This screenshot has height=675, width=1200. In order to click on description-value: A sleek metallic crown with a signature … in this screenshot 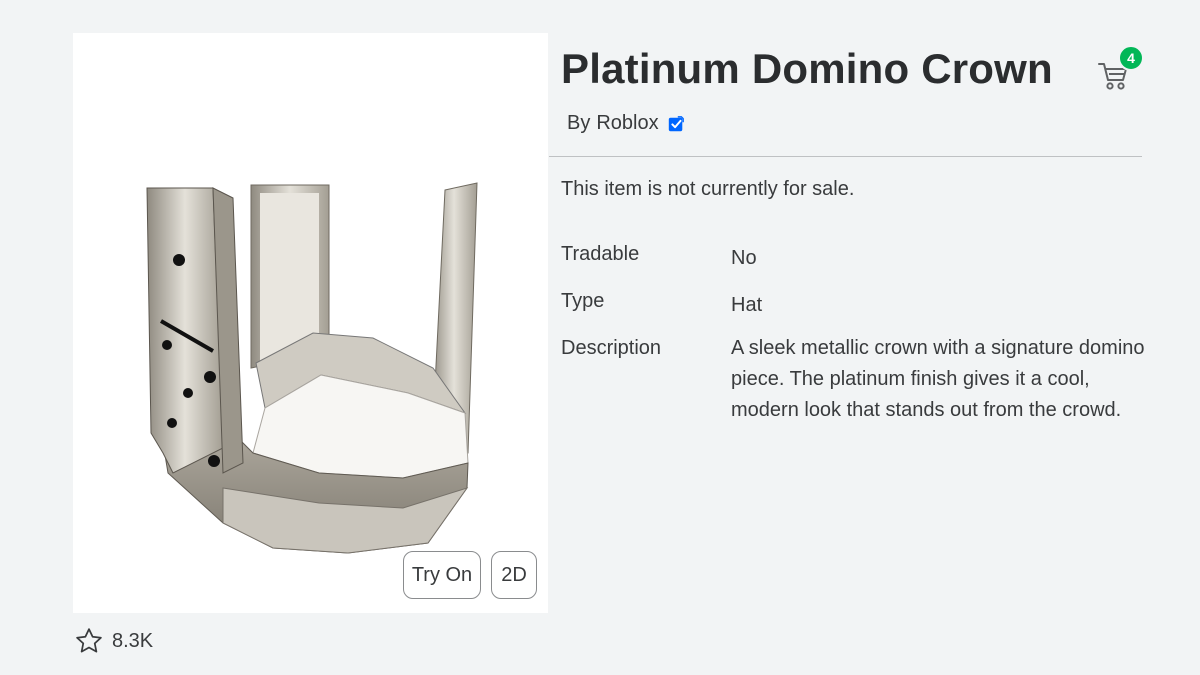, I will do `click(938, 379)`.